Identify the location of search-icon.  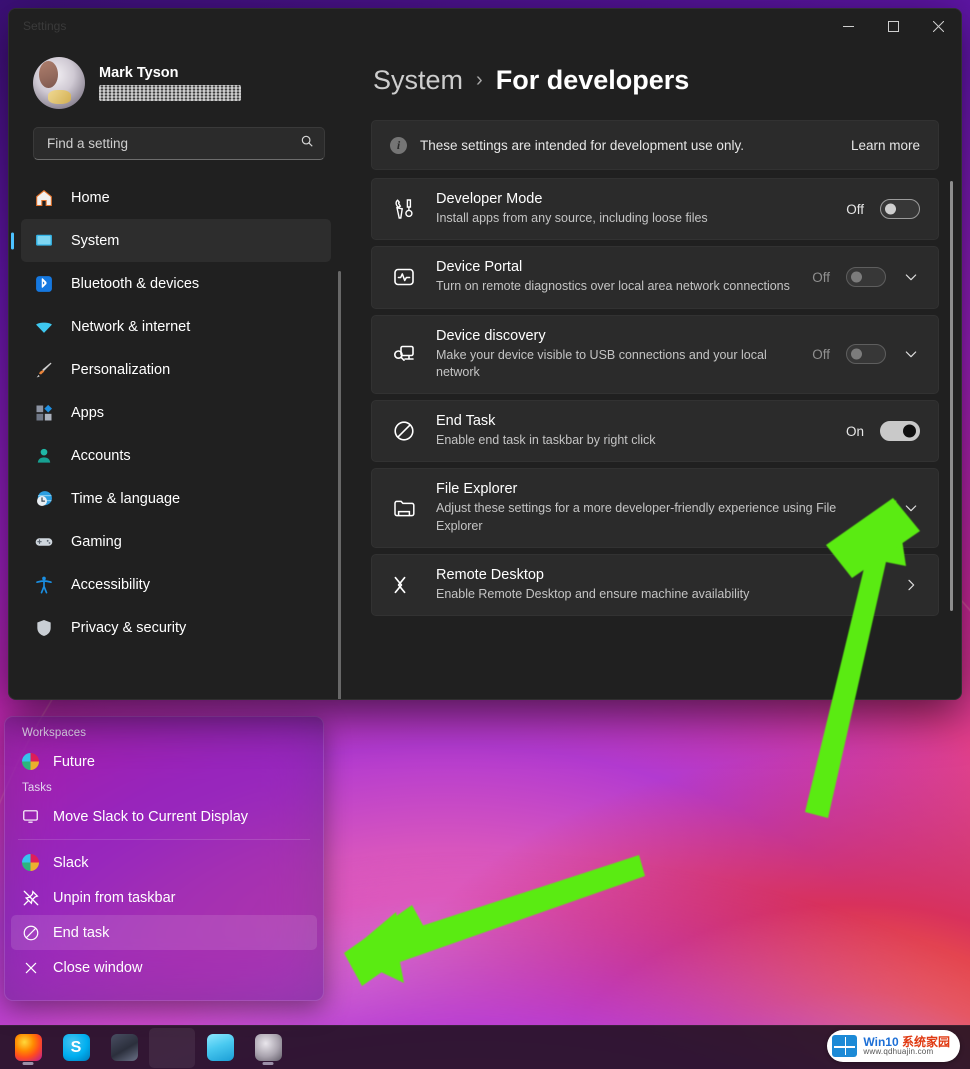
(307, 143).